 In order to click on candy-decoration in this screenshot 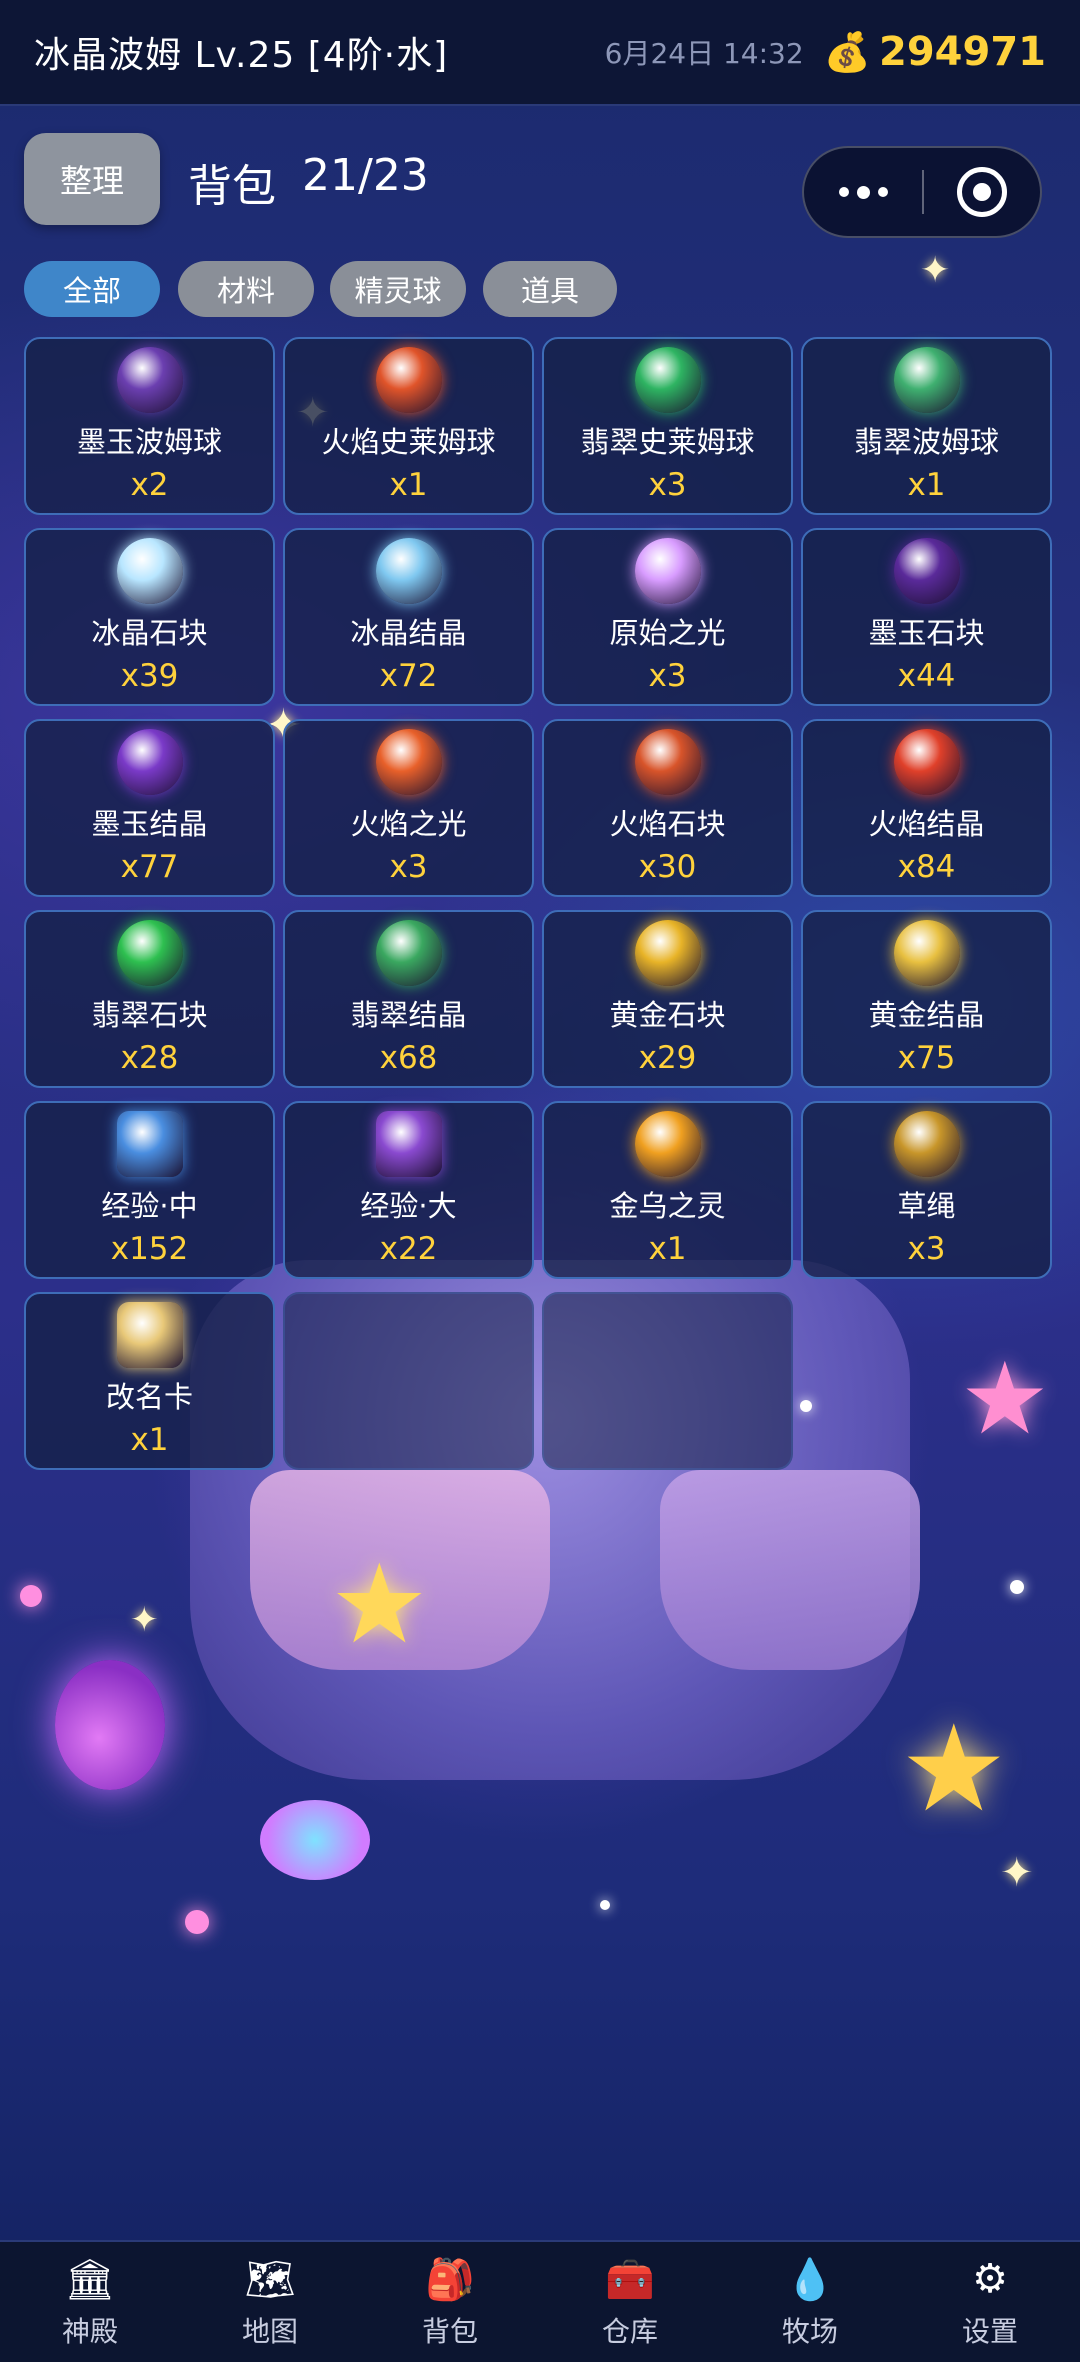, I will do `click(315, 1840)`.